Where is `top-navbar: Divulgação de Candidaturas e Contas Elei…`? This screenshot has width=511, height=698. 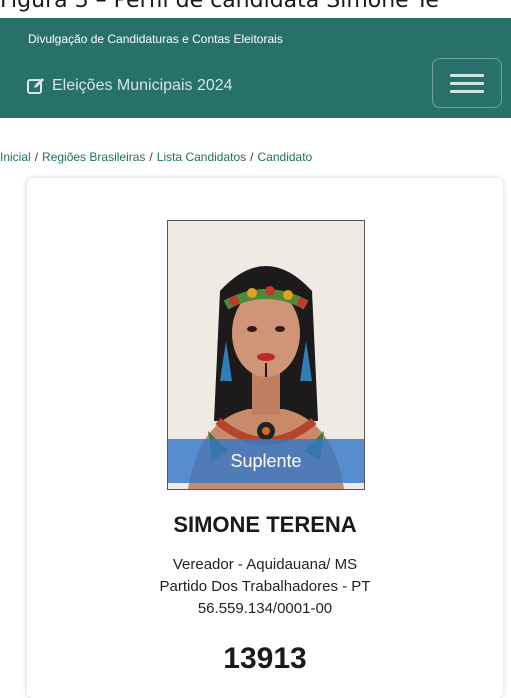 top-navbar: Divulgação de Candidaturas e Contas Elei… is located at coordinates (255, 68).